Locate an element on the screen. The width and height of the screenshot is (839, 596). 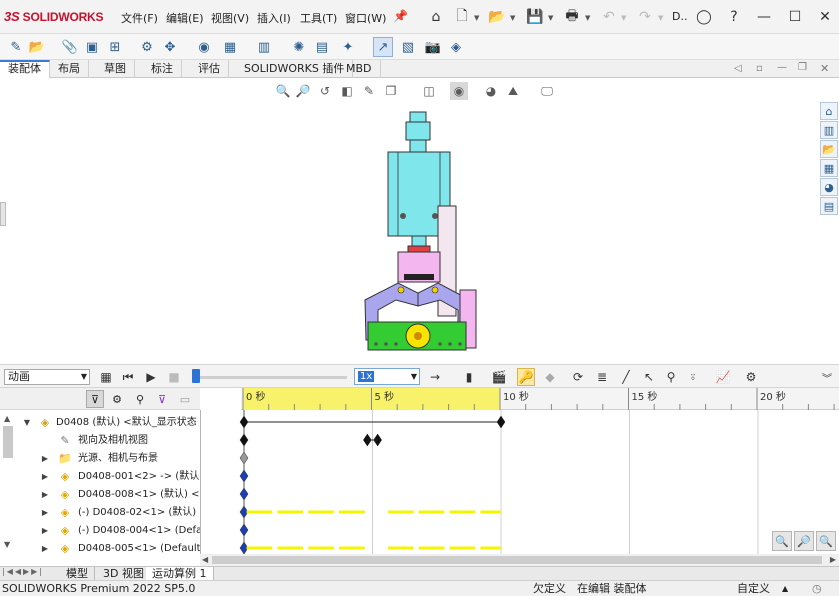
doc-close-icon: ✕ is located at coordinates (824, 68).